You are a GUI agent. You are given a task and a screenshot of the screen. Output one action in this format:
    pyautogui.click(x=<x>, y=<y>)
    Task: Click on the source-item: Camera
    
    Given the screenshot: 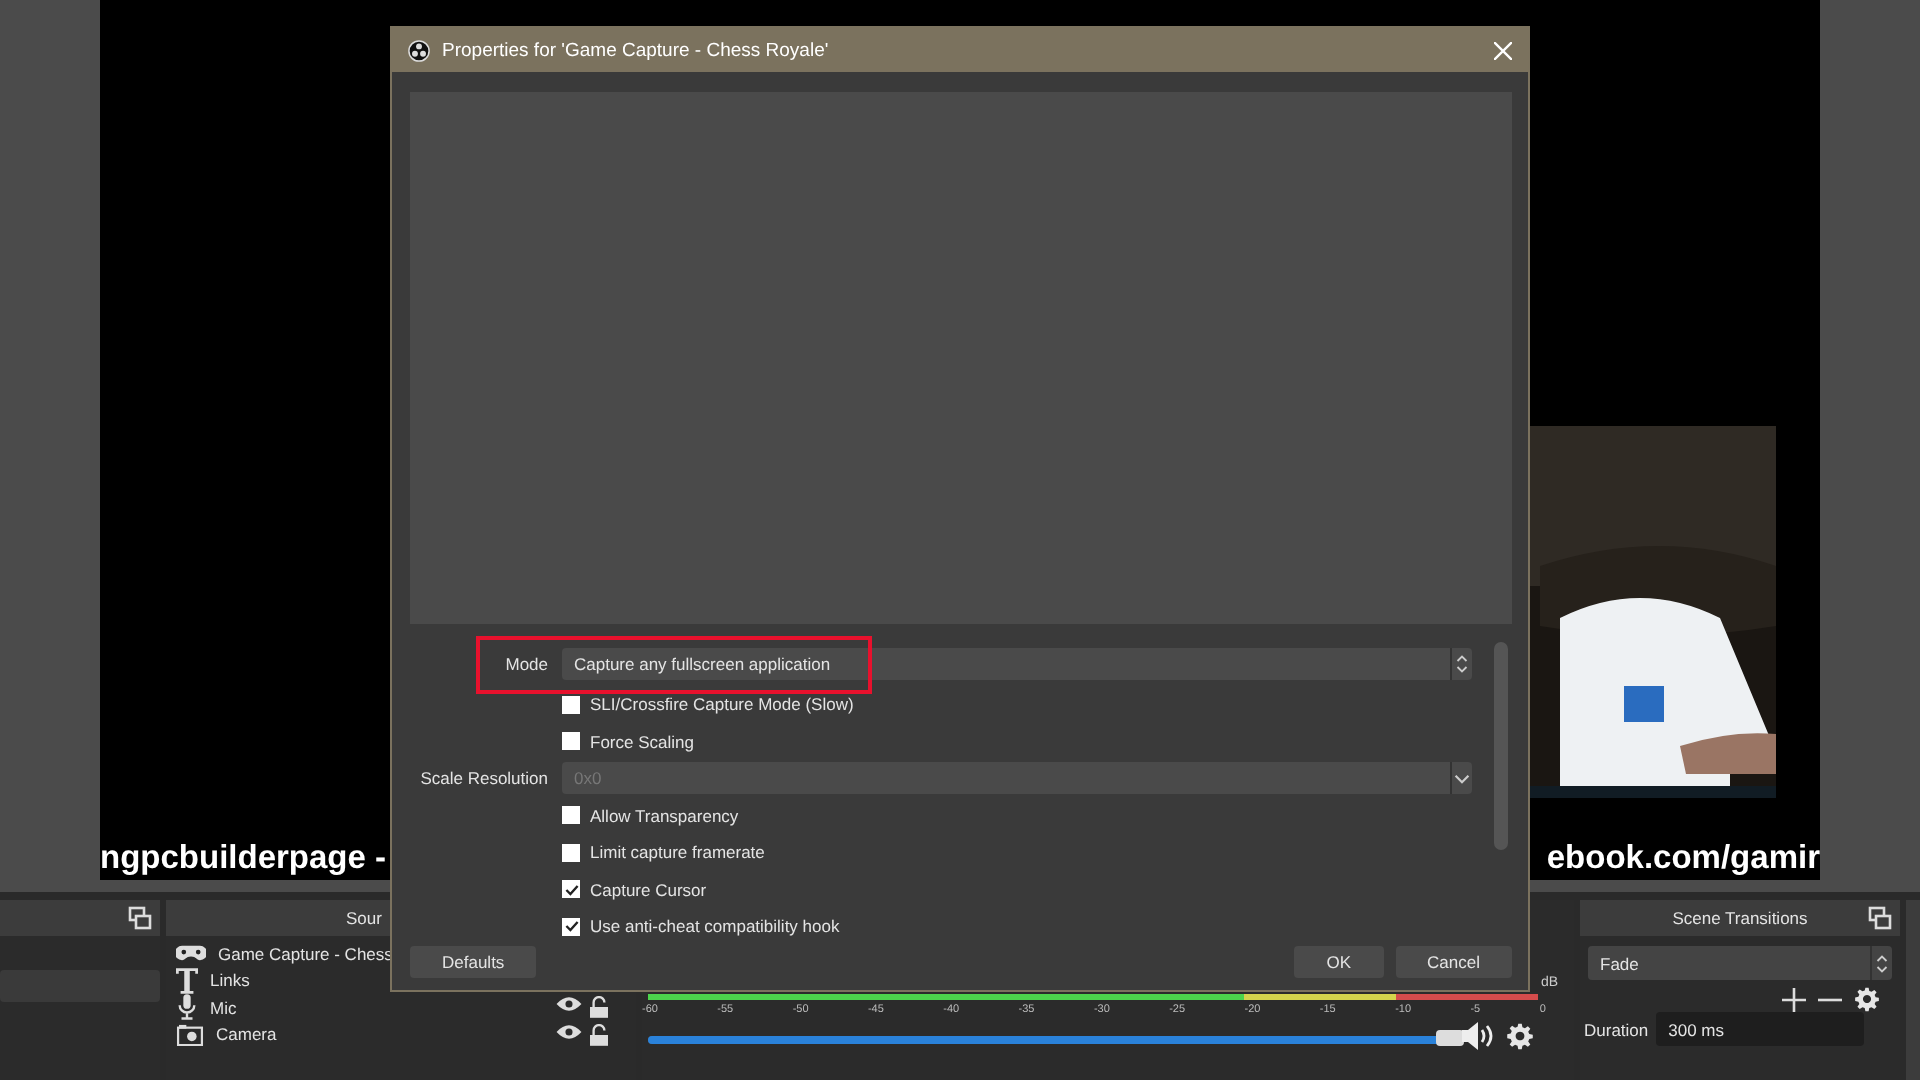 What is the action you would take?
    pyautogui.click(x=380, y=1034)
    